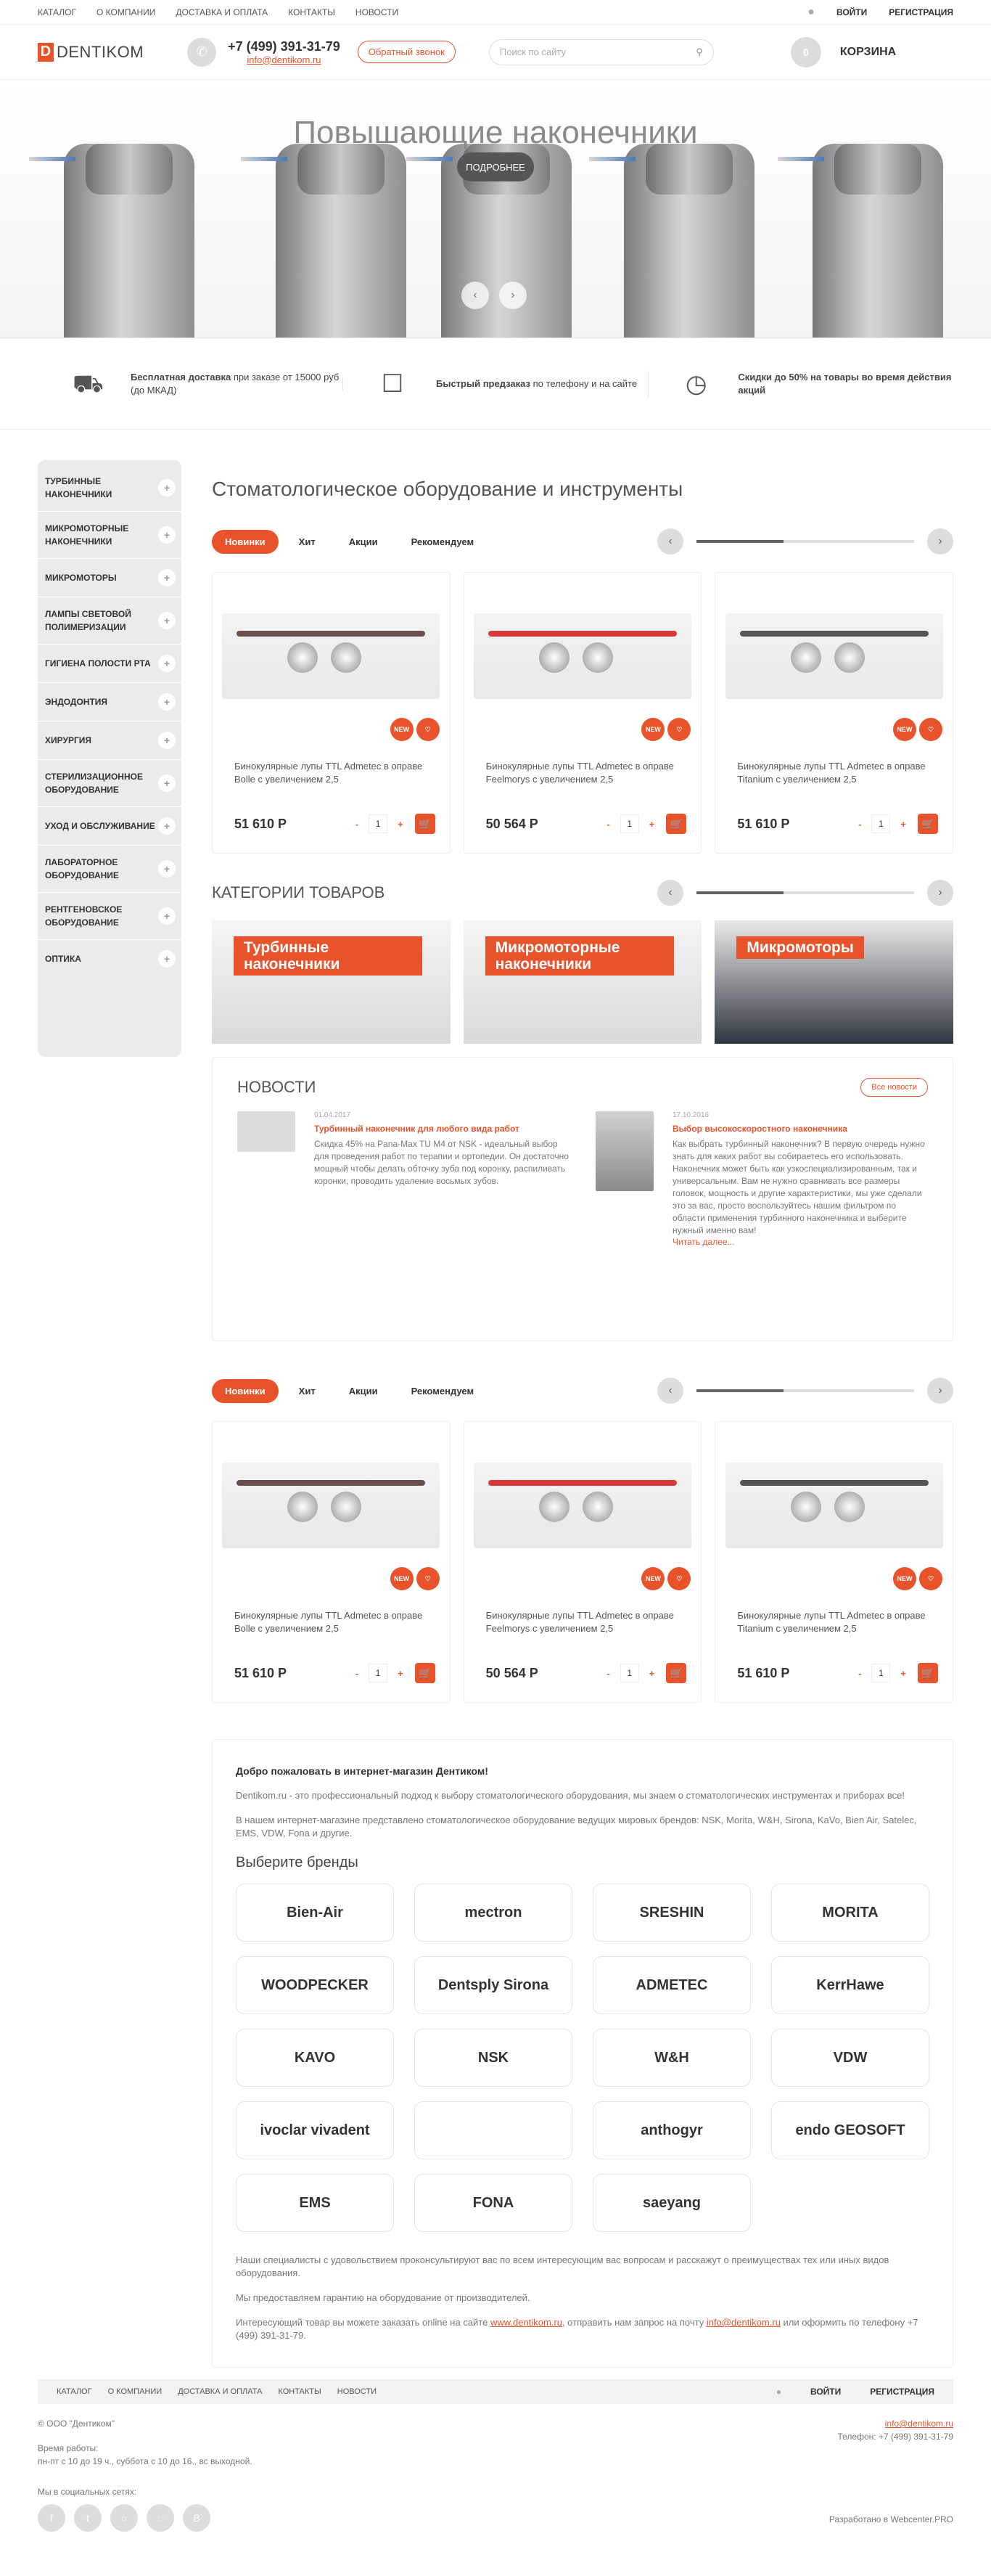 The width and height of the screenshot is (991, 2576). I want to click on site-link: www.dentikom.ru, so click(526, 2323).